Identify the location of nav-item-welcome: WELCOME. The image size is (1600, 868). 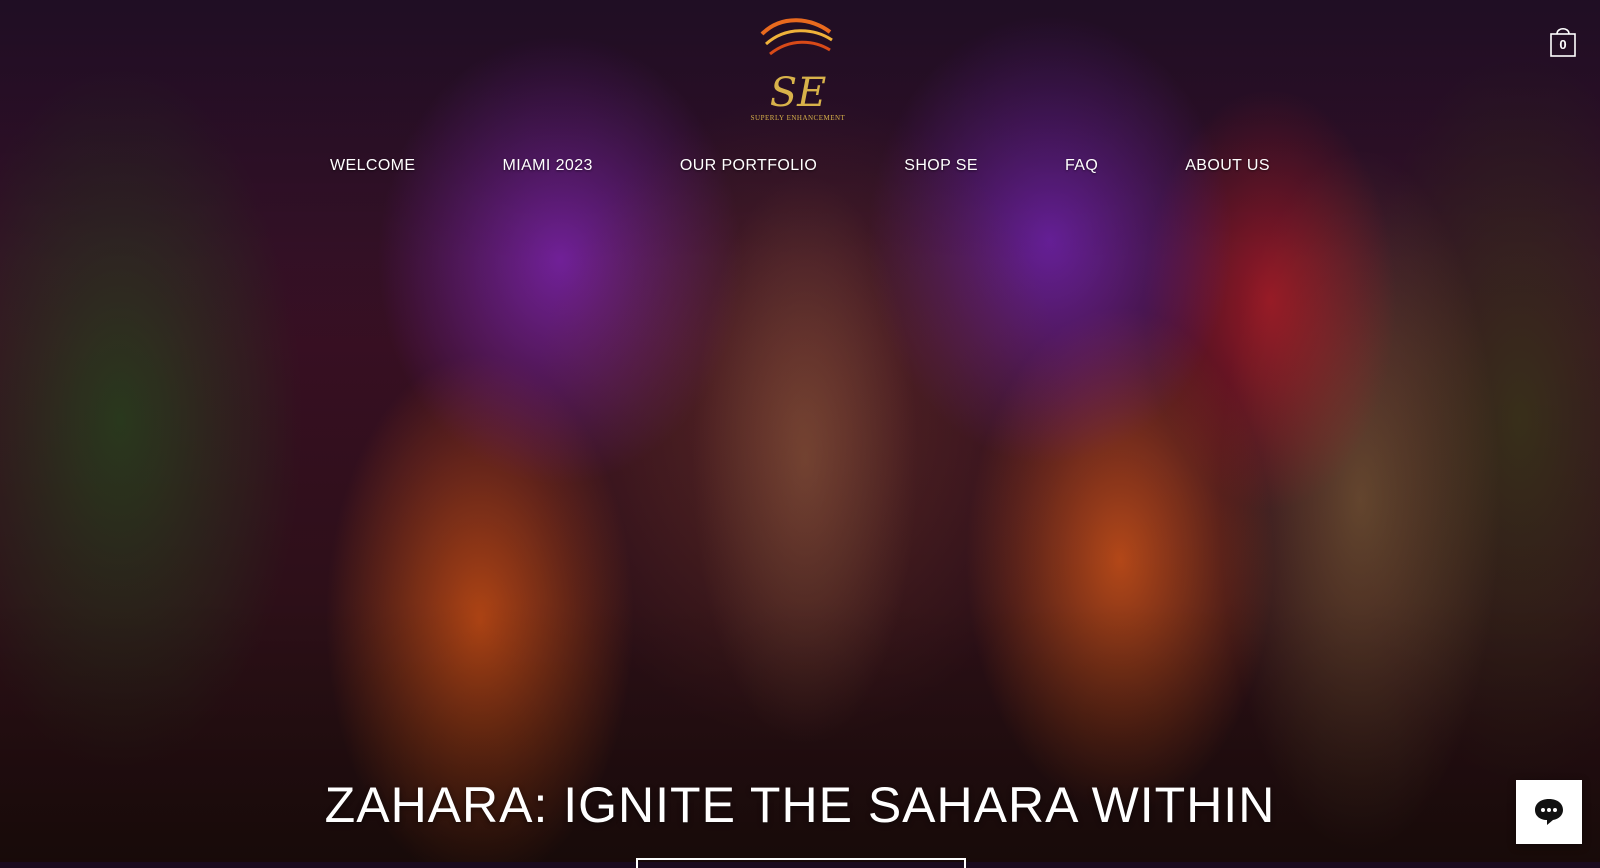
(372, 166).